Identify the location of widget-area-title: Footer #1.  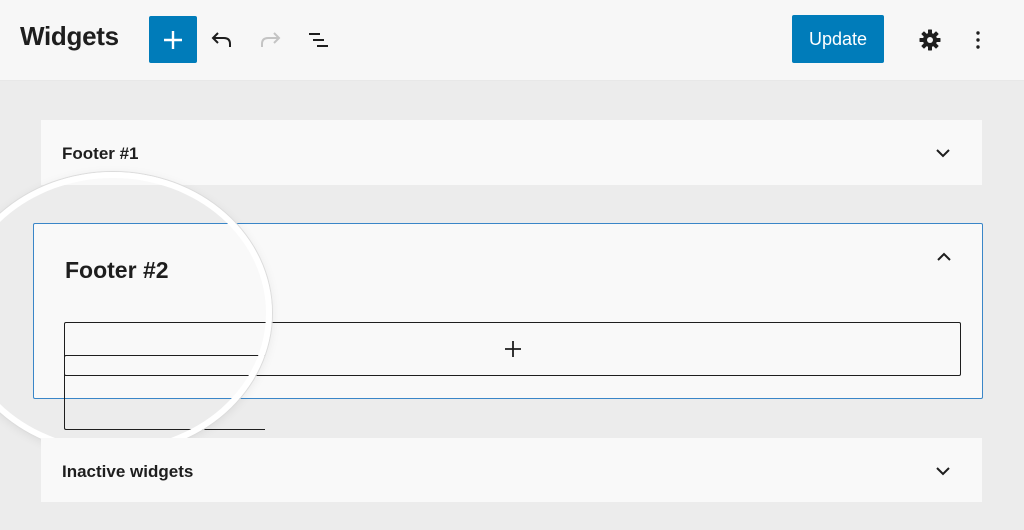
(100, 153).